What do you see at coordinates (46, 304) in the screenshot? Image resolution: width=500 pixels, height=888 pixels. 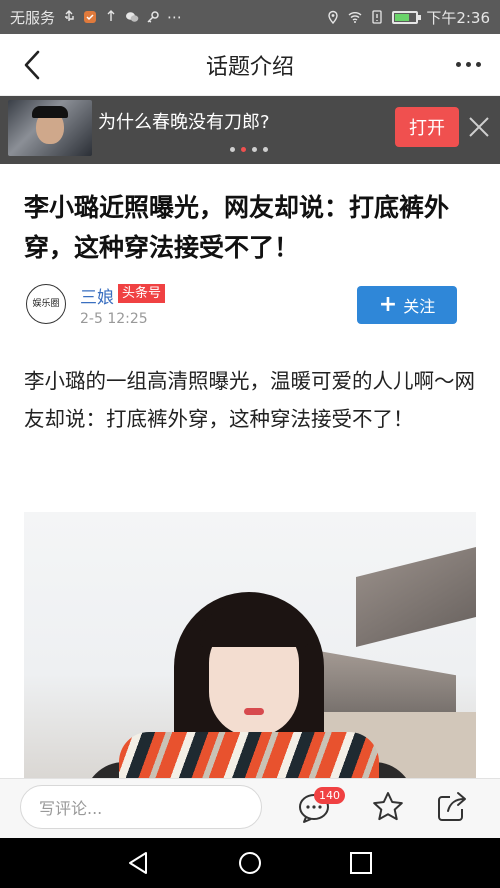 I see `author-avatar: 娱乐圈` at bounding box center [46, 304].